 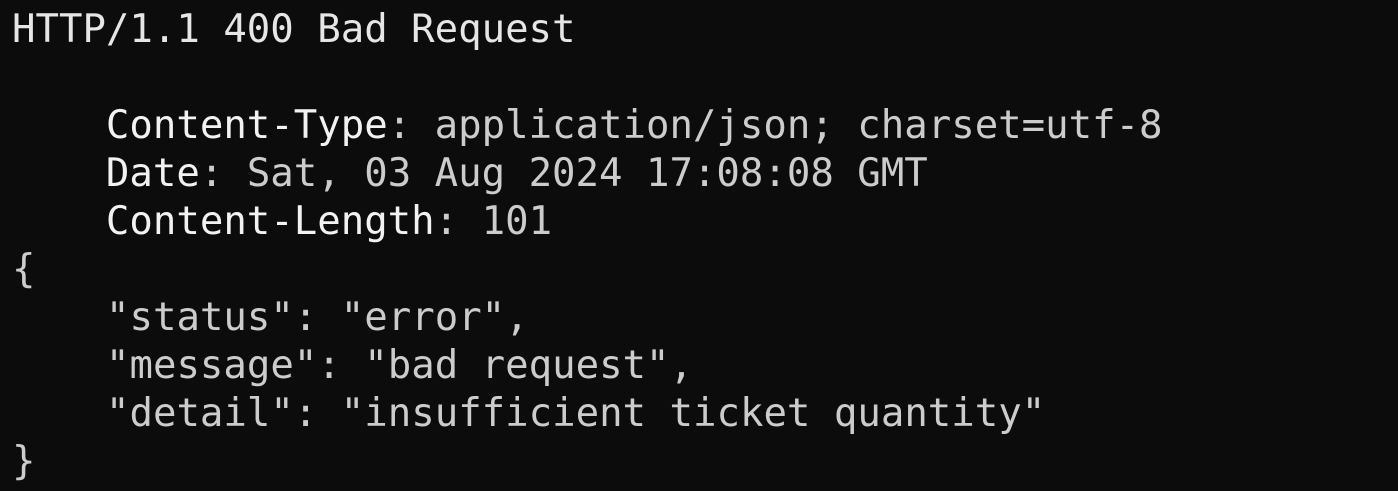 I want to click on json-line-message: "message": "bad request",, so click(x=352, y=366).